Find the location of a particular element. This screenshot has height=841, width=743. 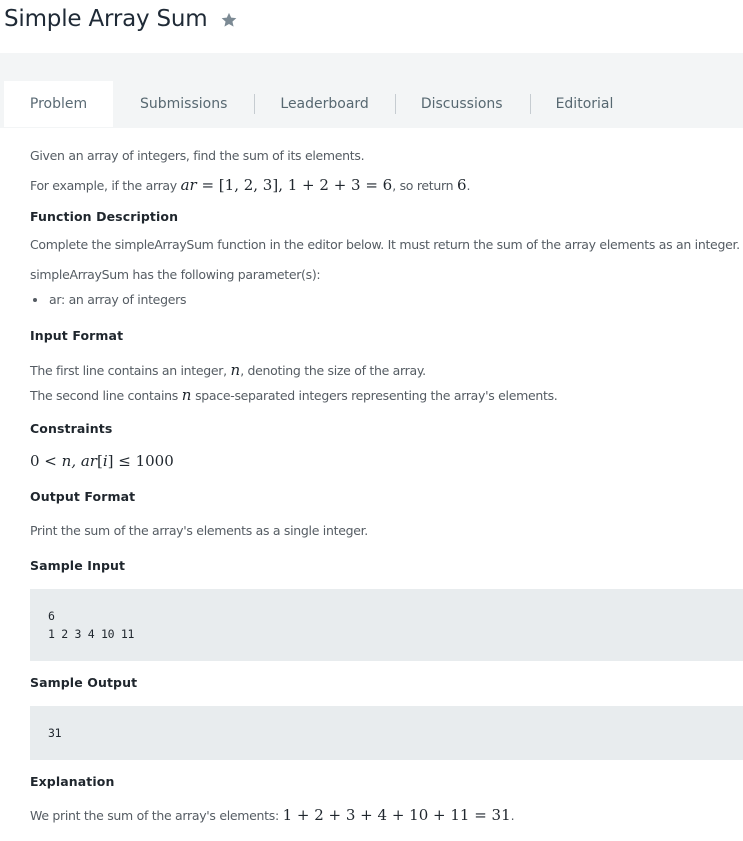

page-title: Simple Array Sum is located at coordinates (106, 19).